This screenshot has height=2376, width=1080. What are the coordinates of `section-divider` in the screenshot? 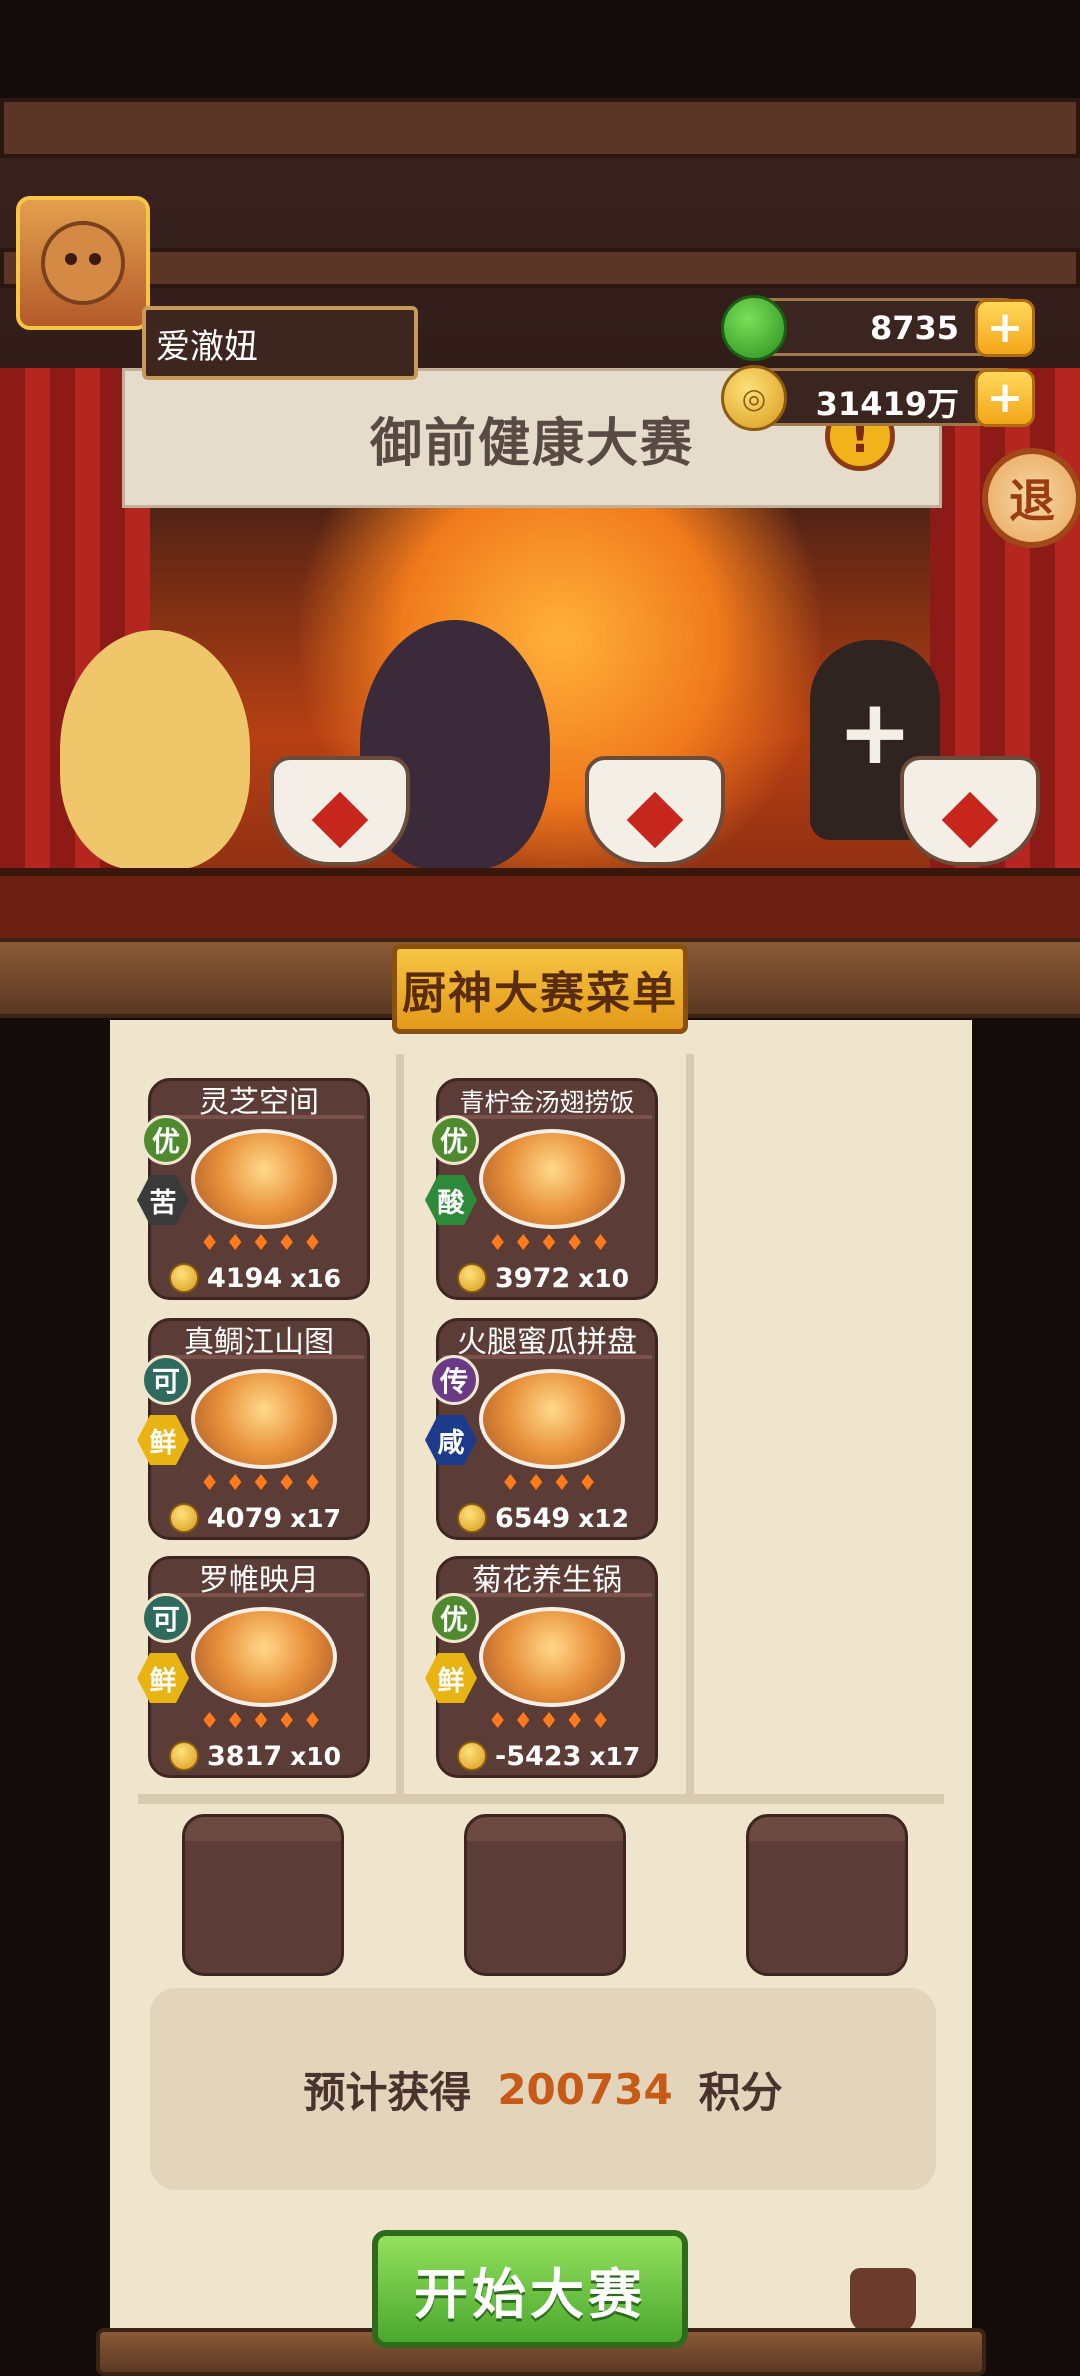 It's located at (541, 1799).